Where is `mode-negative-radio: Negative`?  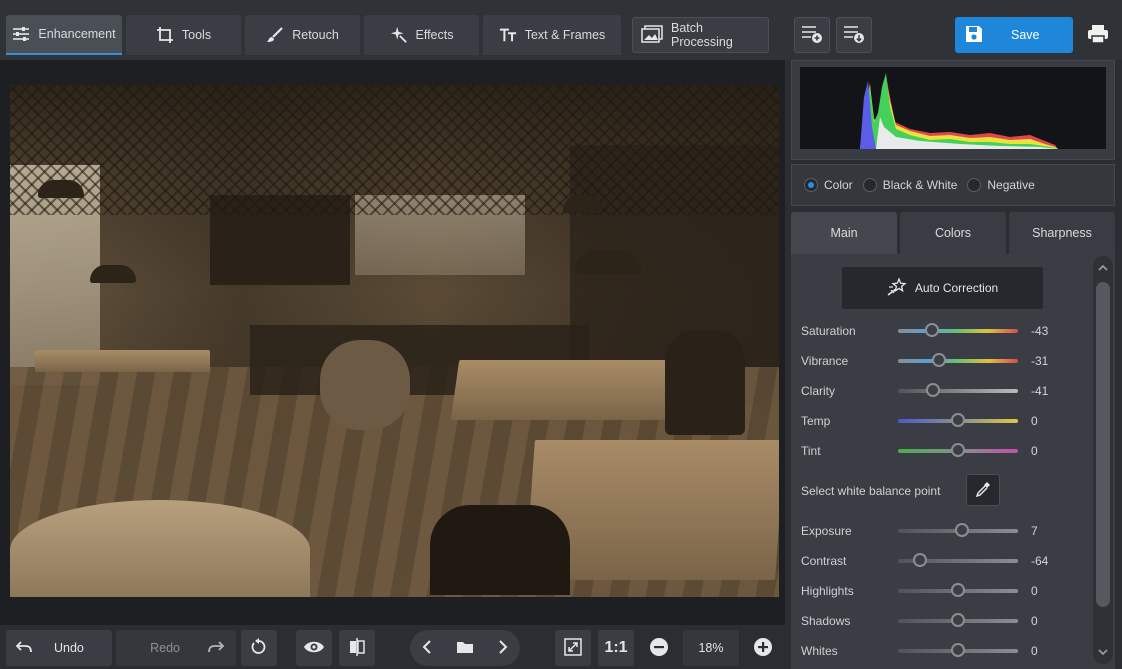 mode-negative-radio: Negative is located at coordinates (1001, 185).